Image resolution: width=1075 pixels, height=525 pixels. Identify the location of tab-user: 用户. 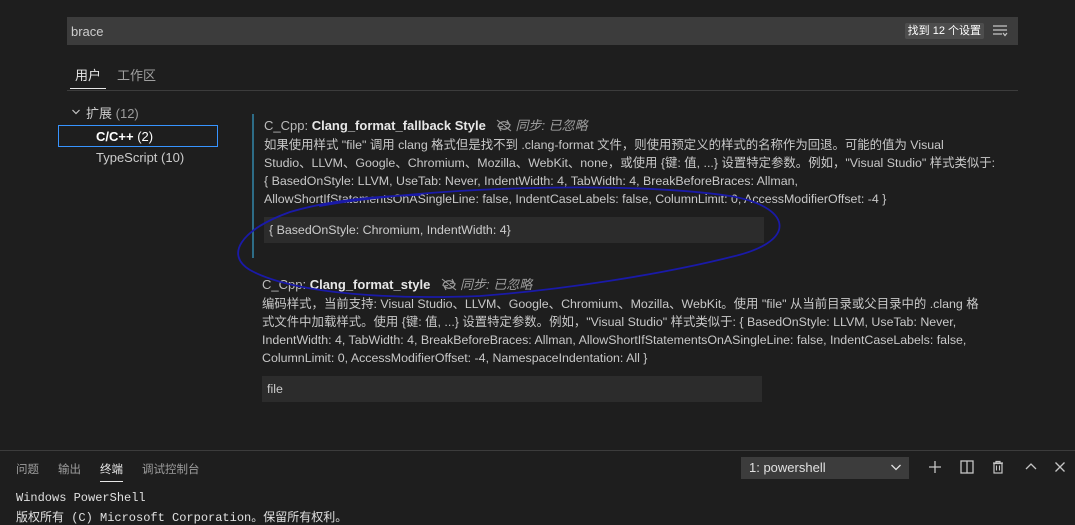
(88, 77).